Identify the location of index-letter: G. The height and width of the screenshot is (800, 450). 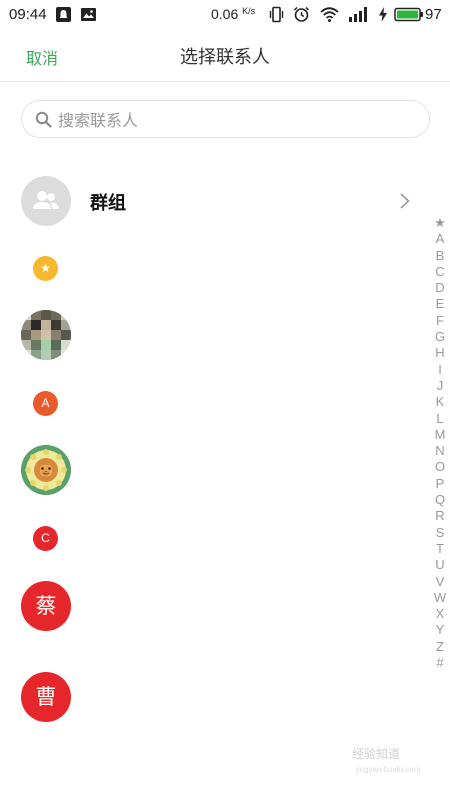
(440, 337).